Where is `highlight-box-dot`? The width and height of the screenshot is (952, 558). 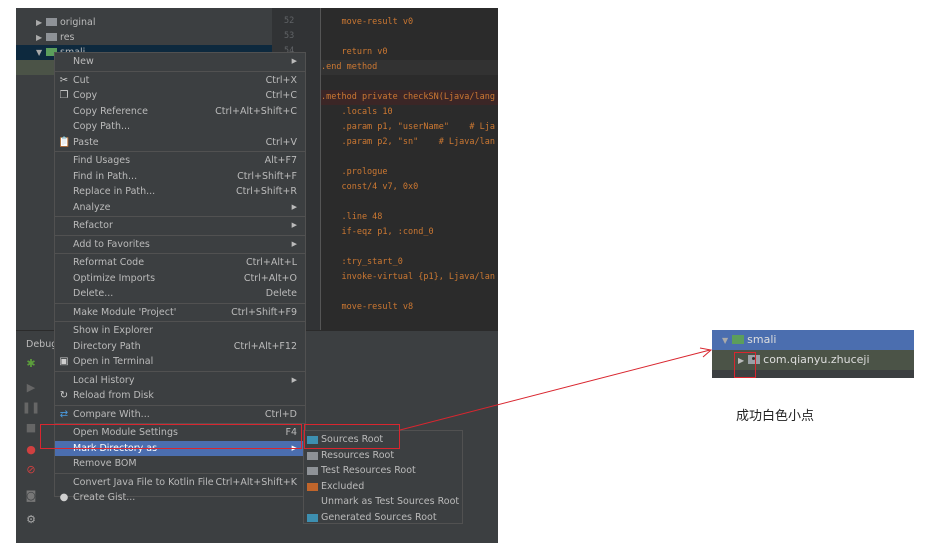
highlight-box-dot is located at coordinates (745, 365).